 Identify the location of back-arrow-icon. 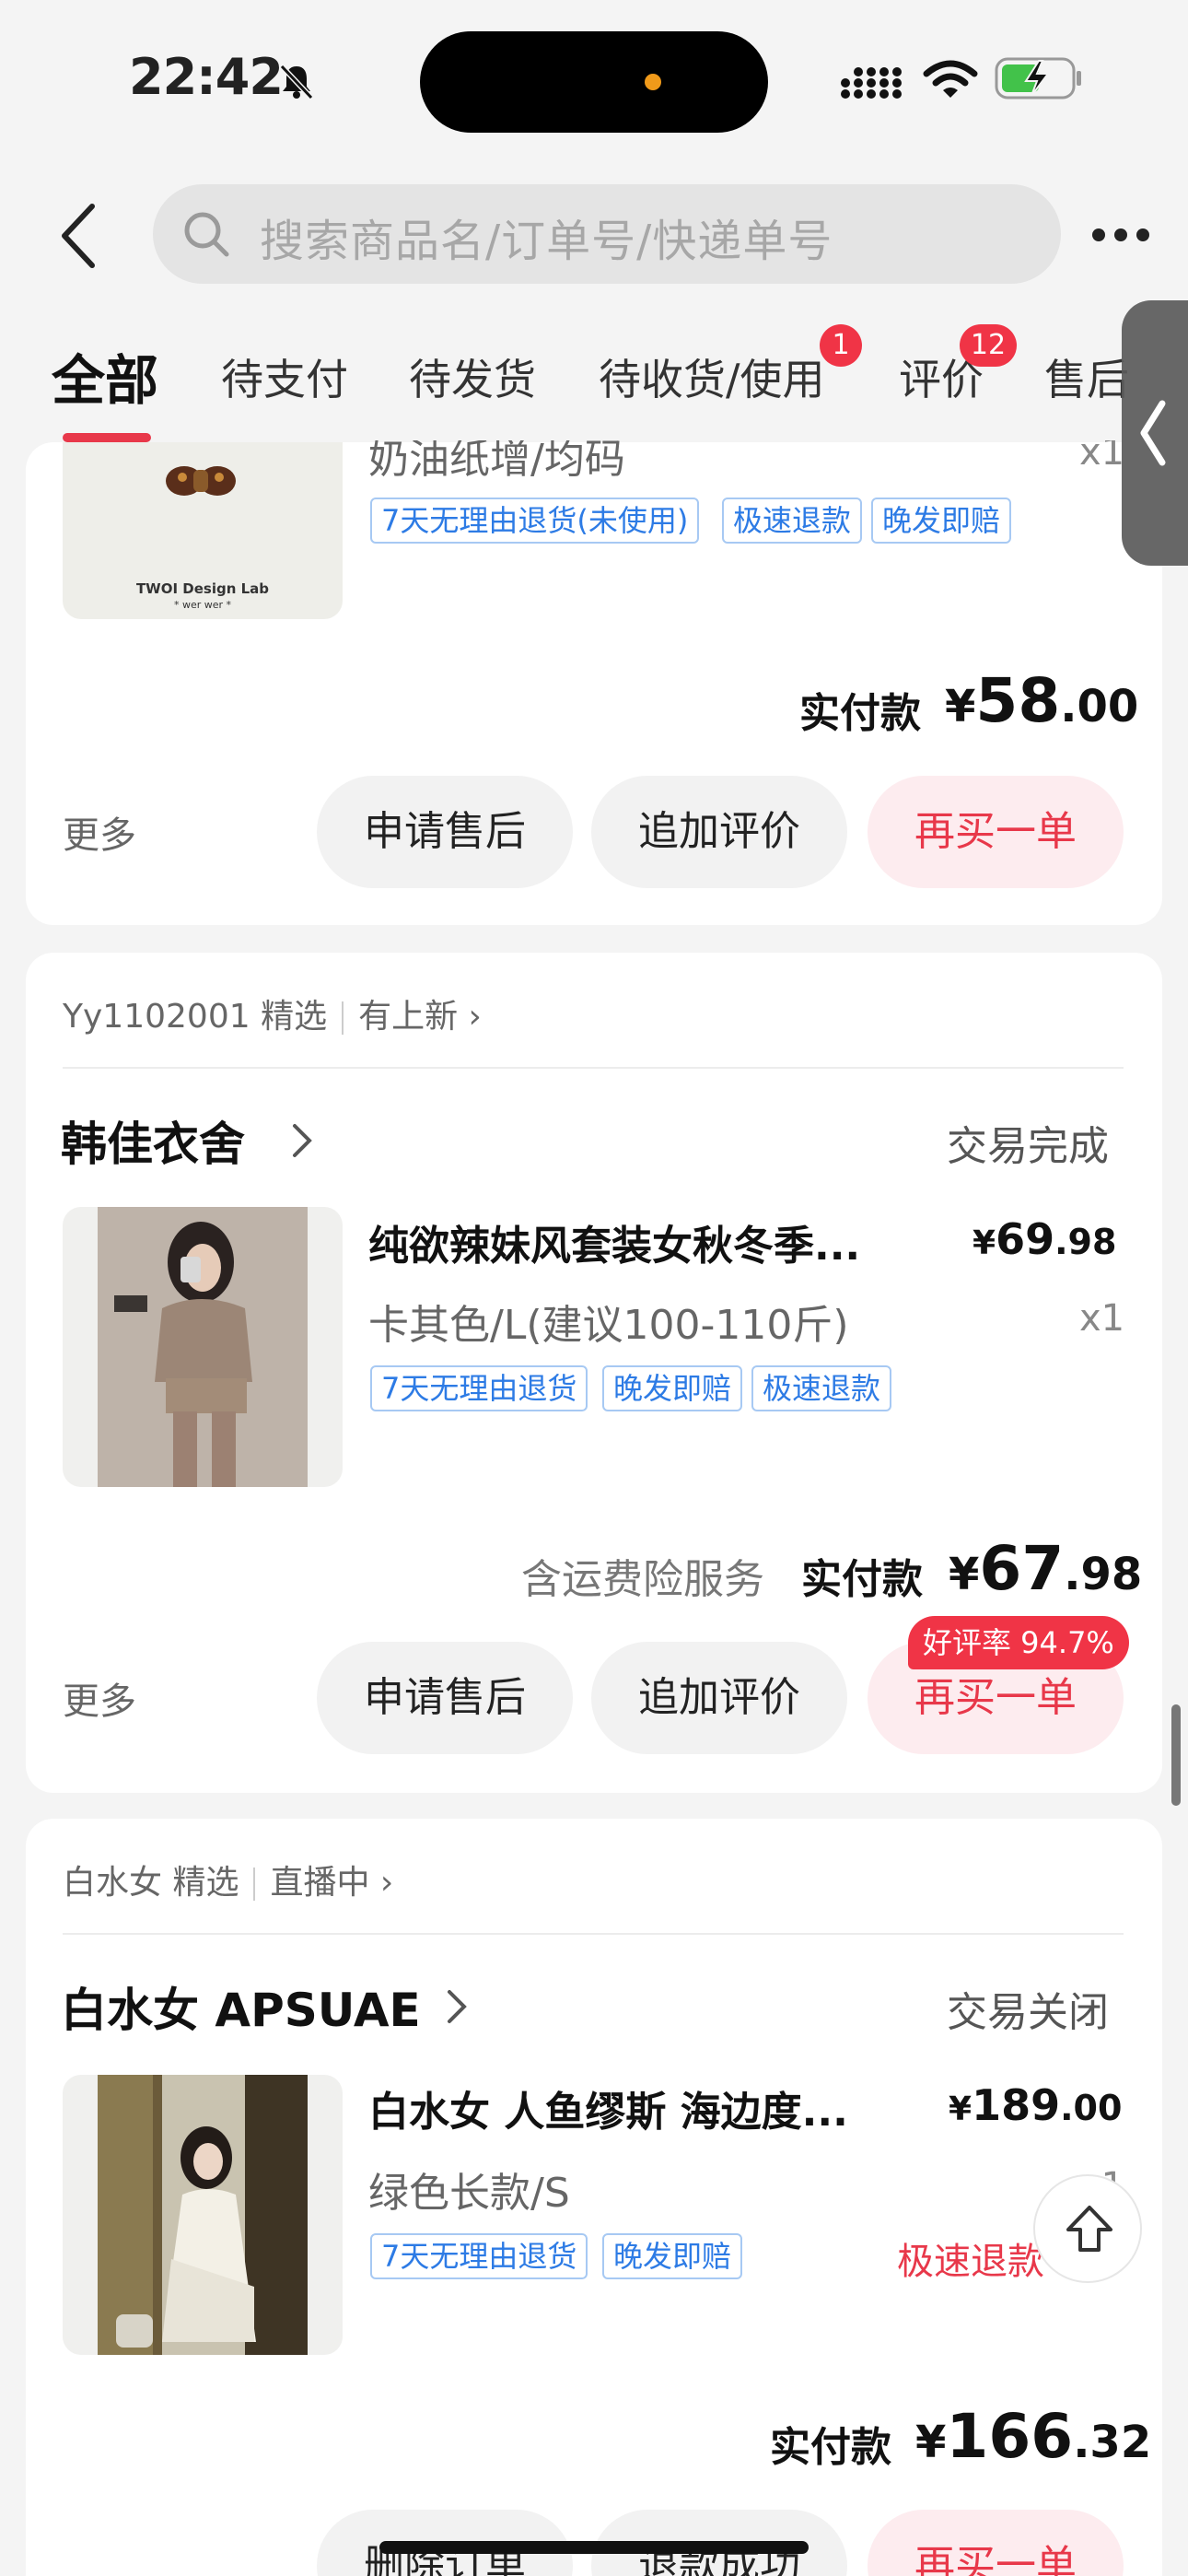
(83, 236).